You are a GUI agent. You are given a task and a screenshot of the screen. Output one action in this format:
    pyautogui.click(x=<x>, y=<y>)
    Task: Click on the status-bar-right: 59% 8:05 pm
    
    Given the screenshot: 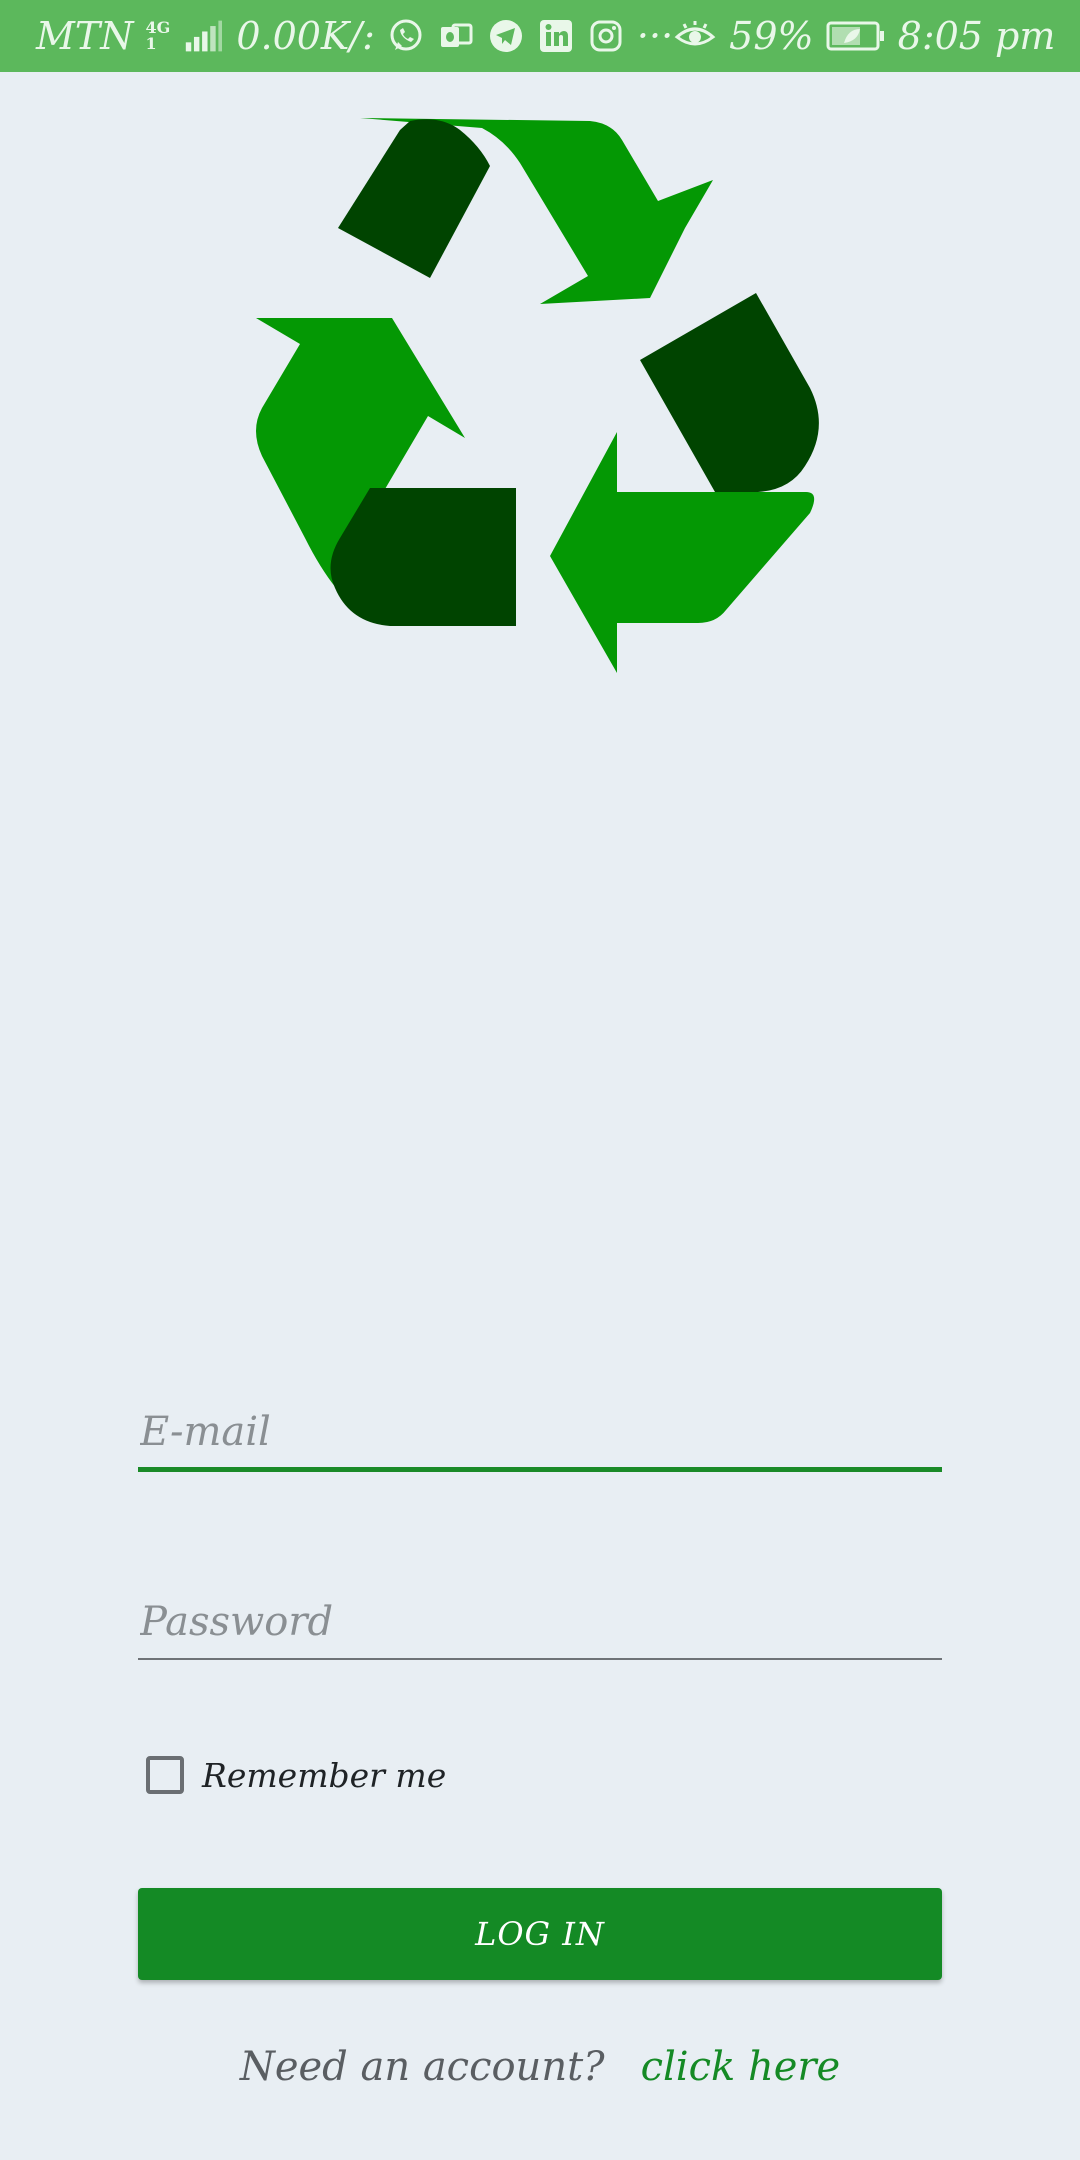 What is the action you would take?
    pyautogui.click(x=864, y=36)
    